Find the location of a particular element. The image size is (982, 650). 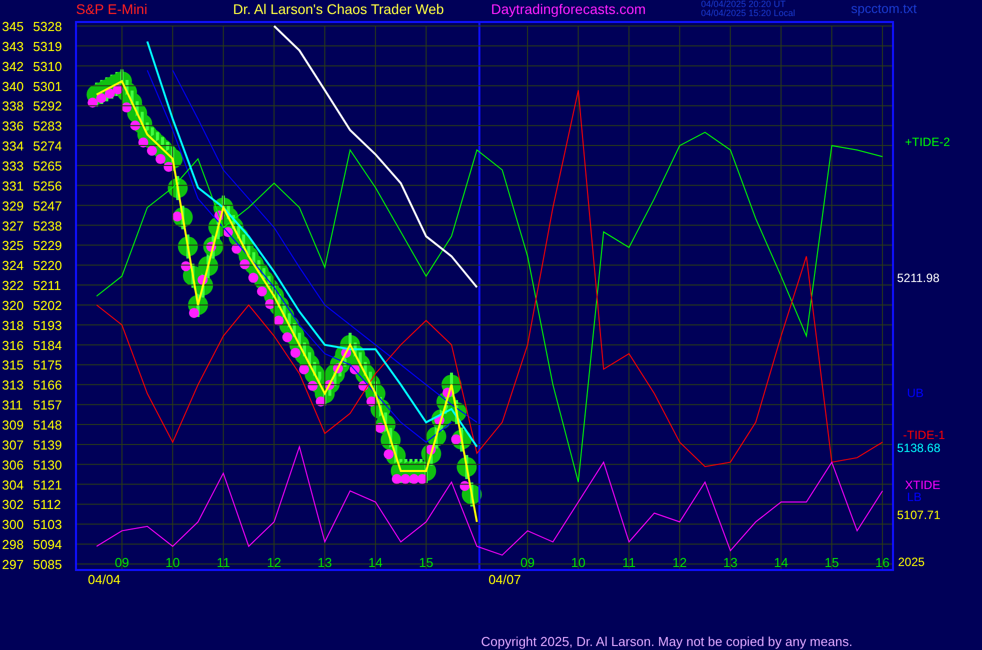

y-axis-label: 331 is located at coordinates (13, 186).